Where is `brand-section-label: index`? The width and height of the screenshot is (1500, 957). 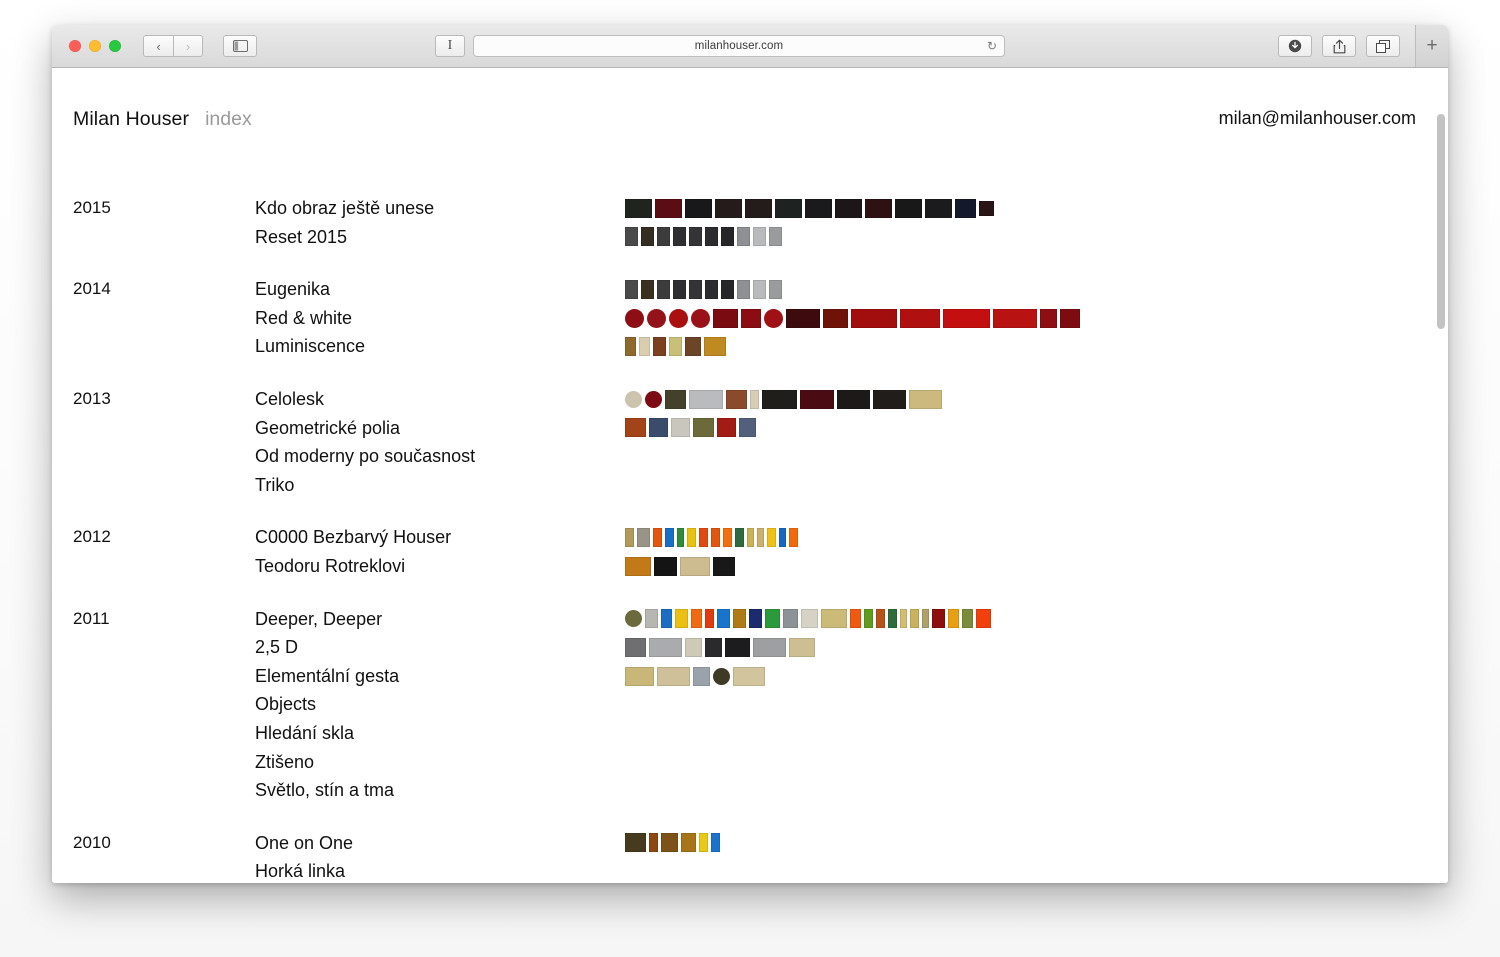
brand-section-label: index is located at coordinates (228, 119).